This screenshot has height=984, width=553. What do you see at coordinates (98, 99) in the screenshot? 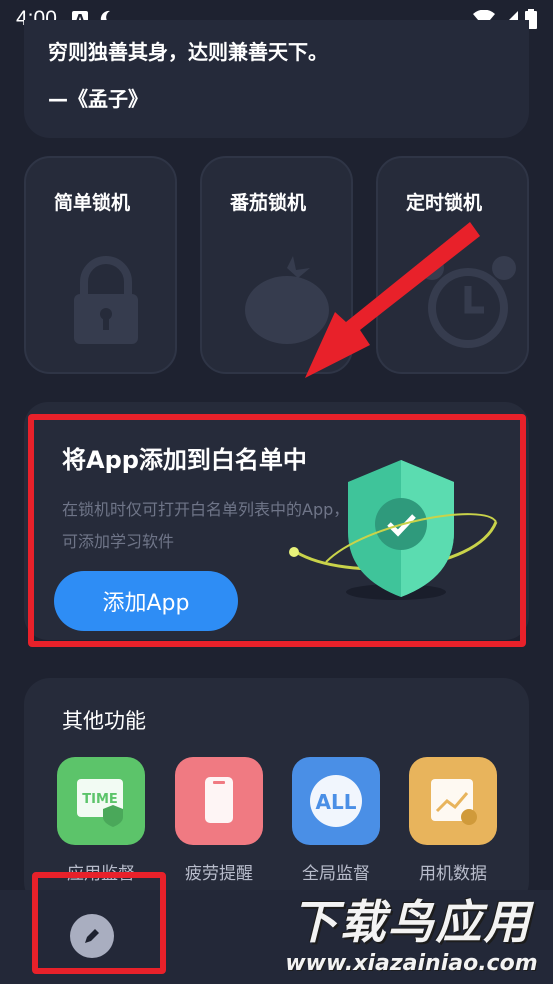
I see `quote-author: —《孟子》` at bounding box center [98, 99].